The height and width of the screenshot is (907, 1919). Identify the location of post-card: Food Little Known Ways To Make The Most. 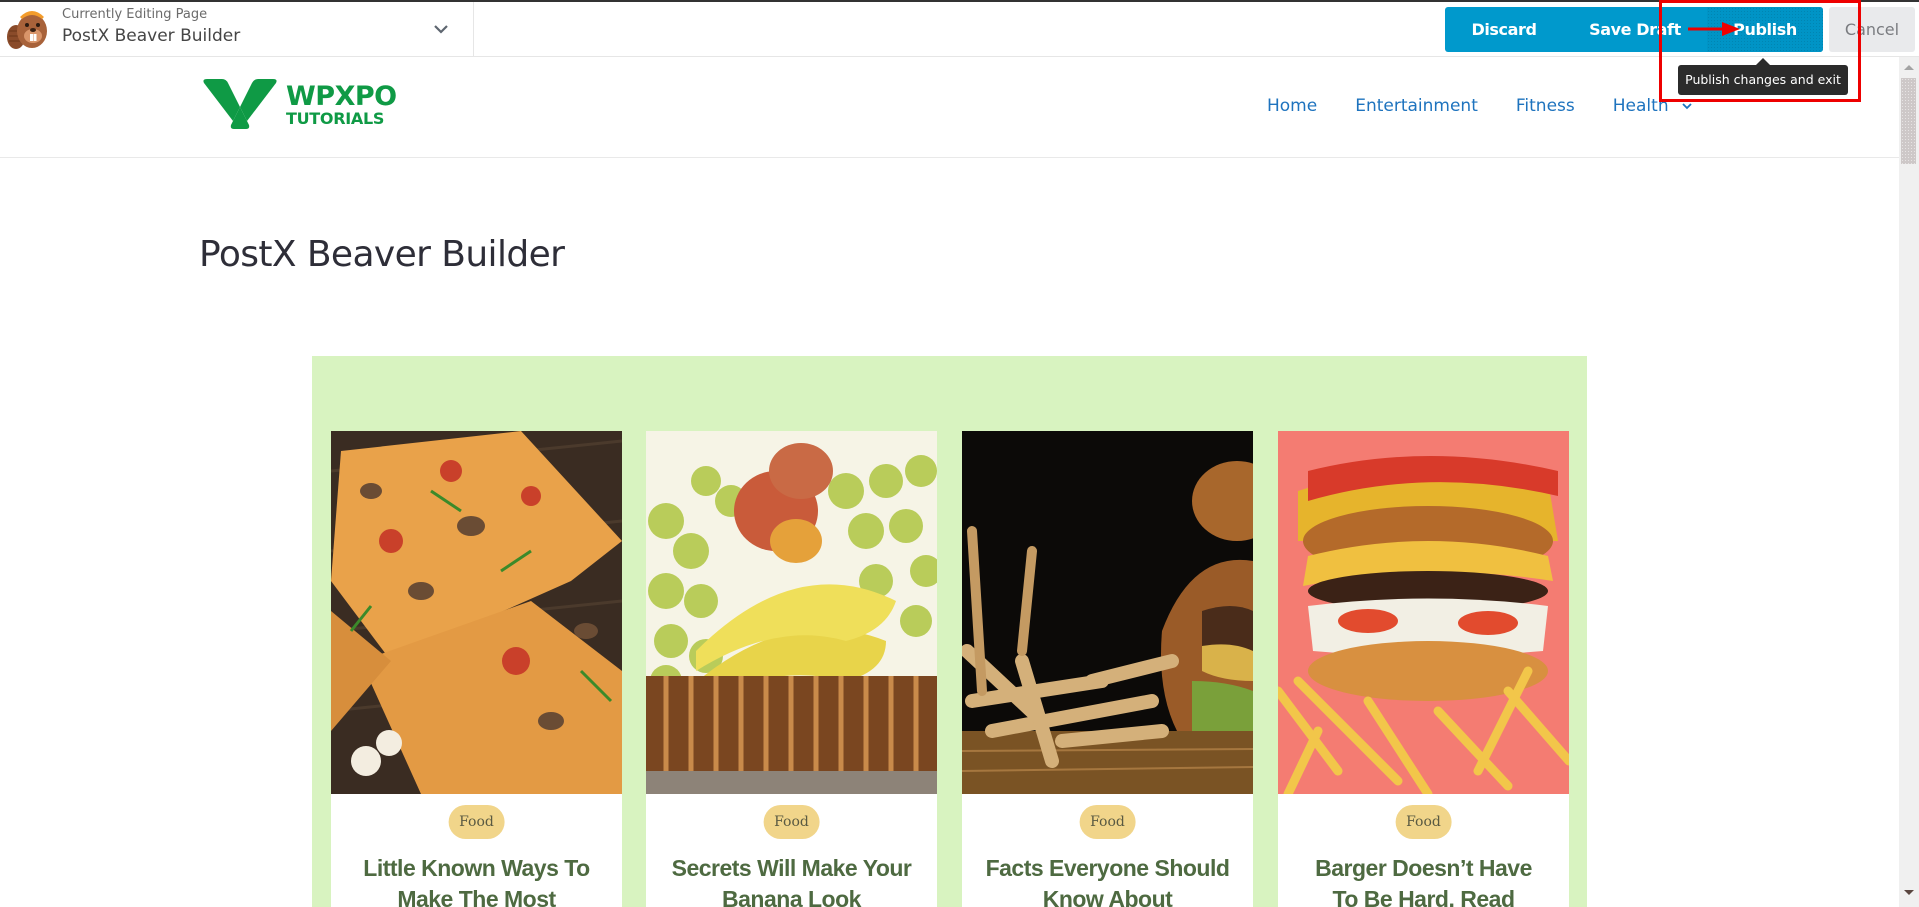
(476, 669).